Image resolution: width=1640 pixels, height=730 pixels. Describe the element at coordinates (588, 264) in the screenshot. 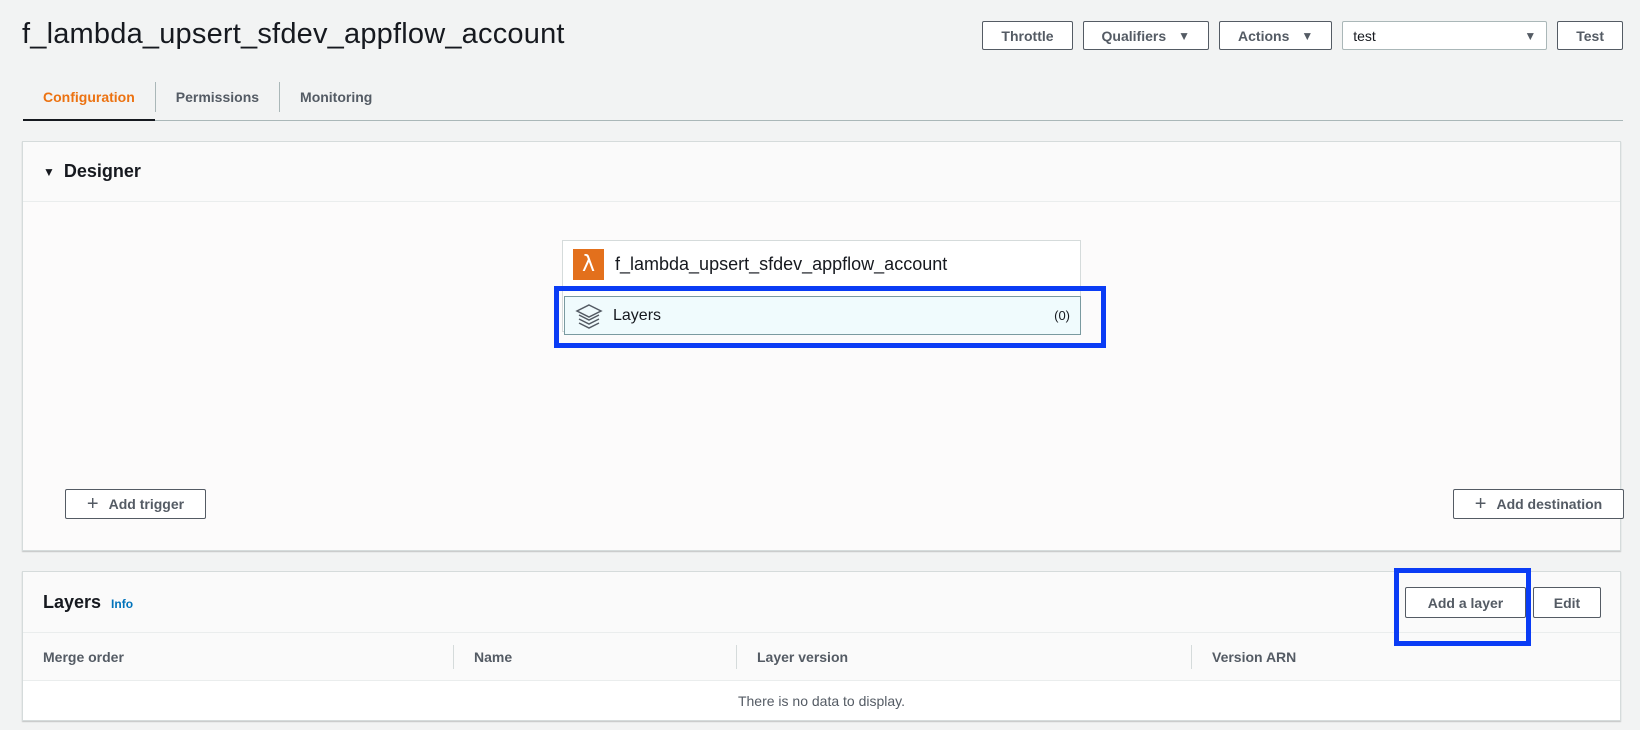

I see `lambda-icon: λ` at that location.